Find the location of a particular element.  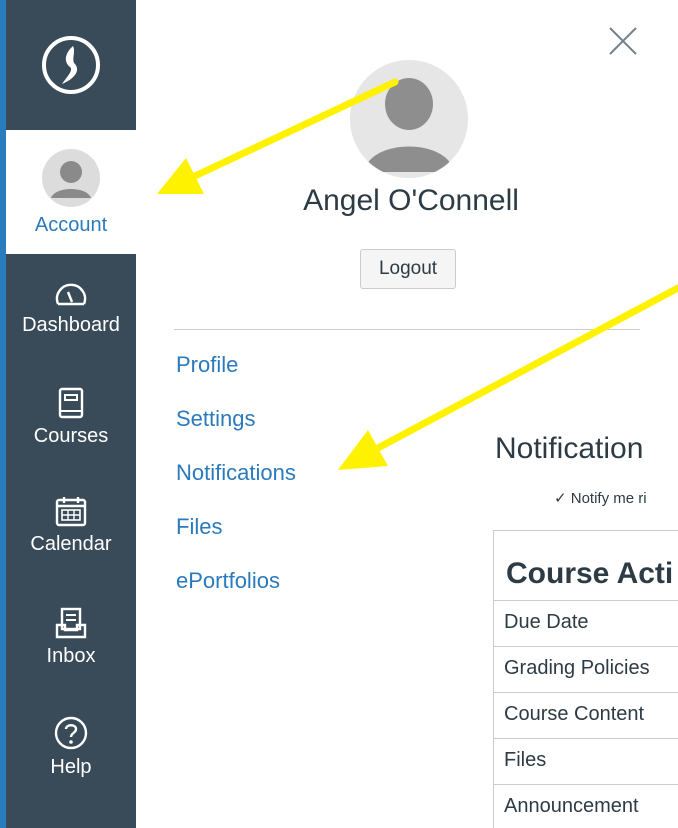

table-row: Due Date is located at coordinates (586, 624).